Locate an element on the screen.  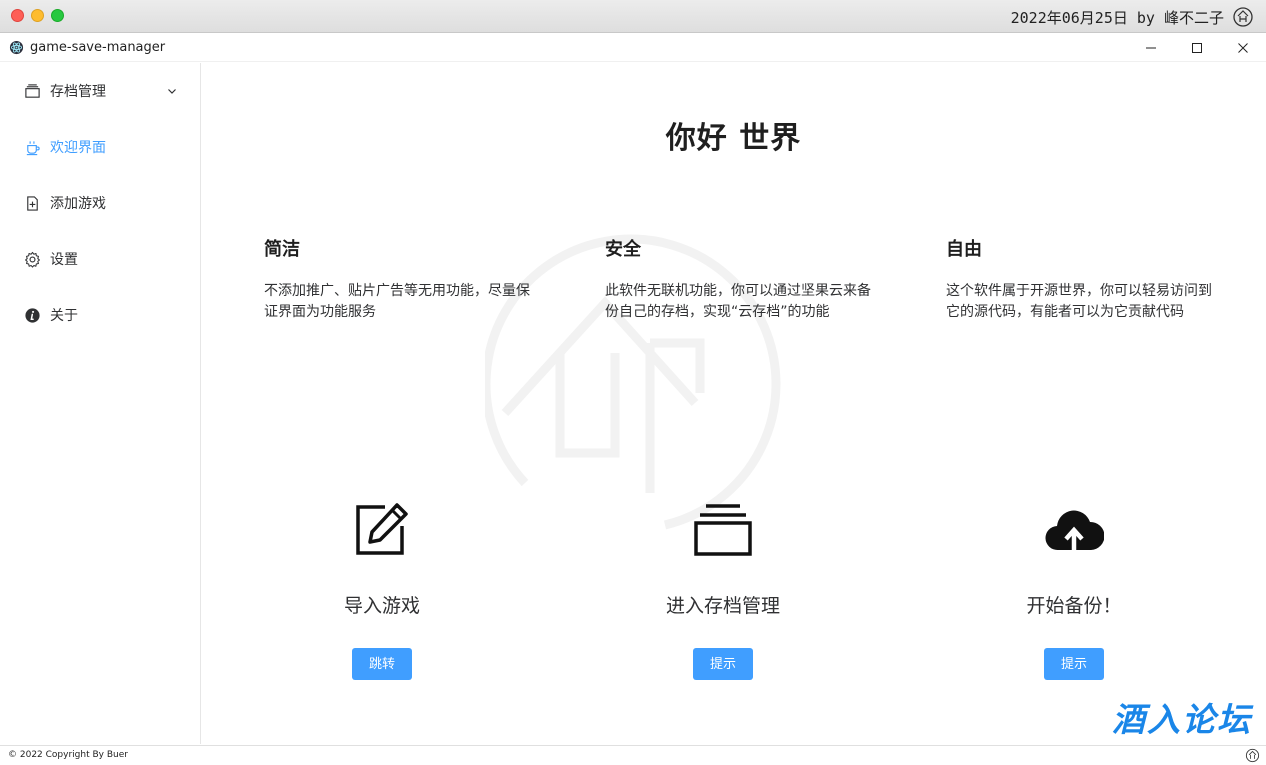
maximize-button is located at coordinates (1197, 47).